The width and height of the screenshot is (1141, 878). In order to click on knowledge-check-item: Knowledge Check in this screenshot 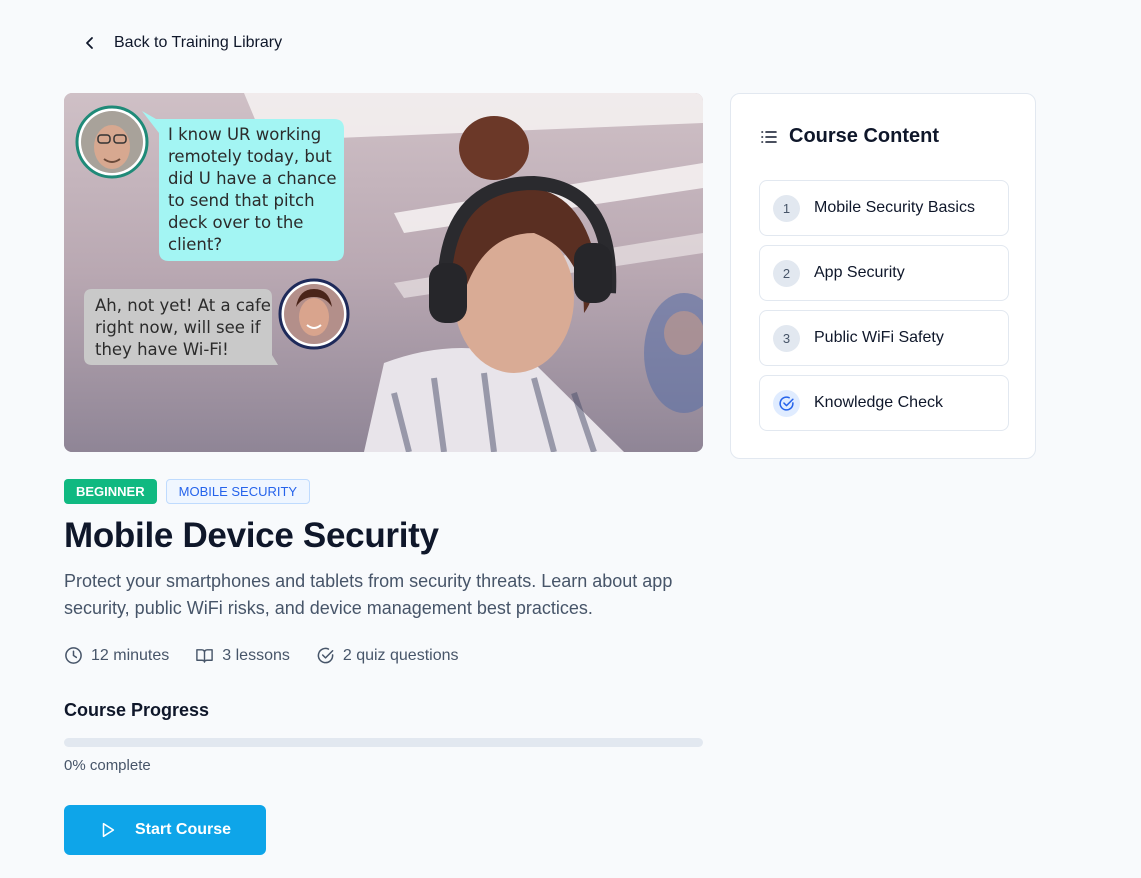, I will do `click(884, 403)`.